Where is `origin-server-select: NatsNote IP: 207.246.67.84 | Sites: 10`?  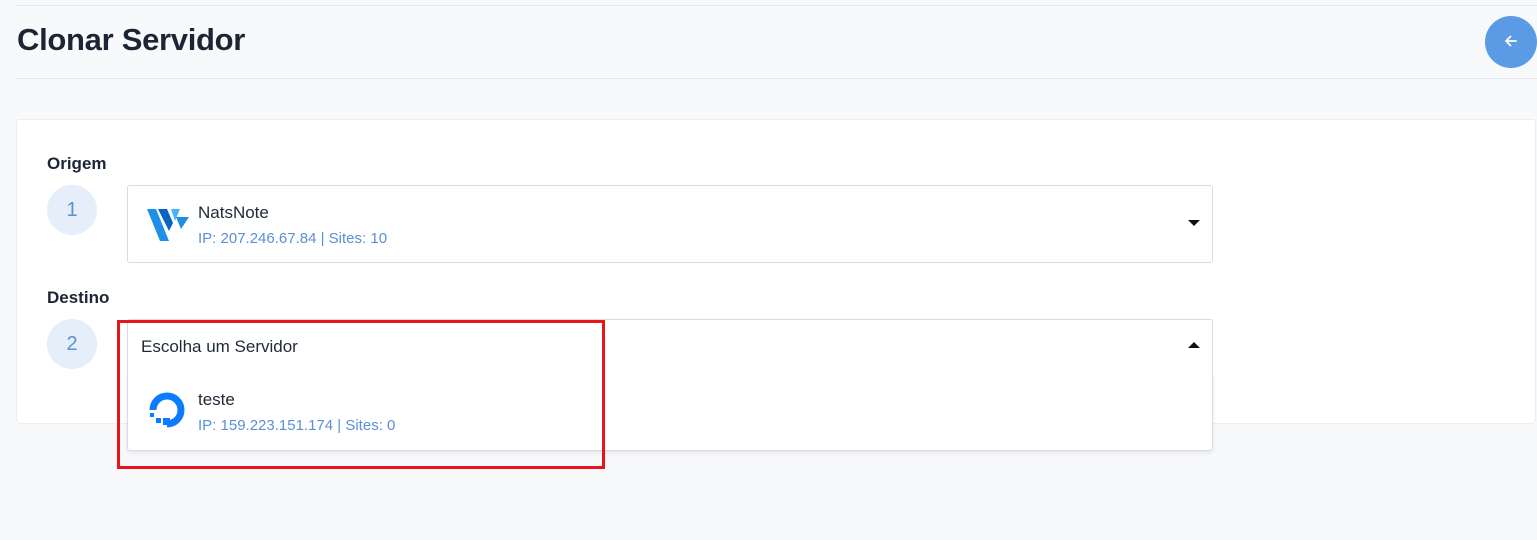
origin-server-select: NatsNote IP: 207.246.67.84 | Sites: 10 is located at coordinates (670, 224).